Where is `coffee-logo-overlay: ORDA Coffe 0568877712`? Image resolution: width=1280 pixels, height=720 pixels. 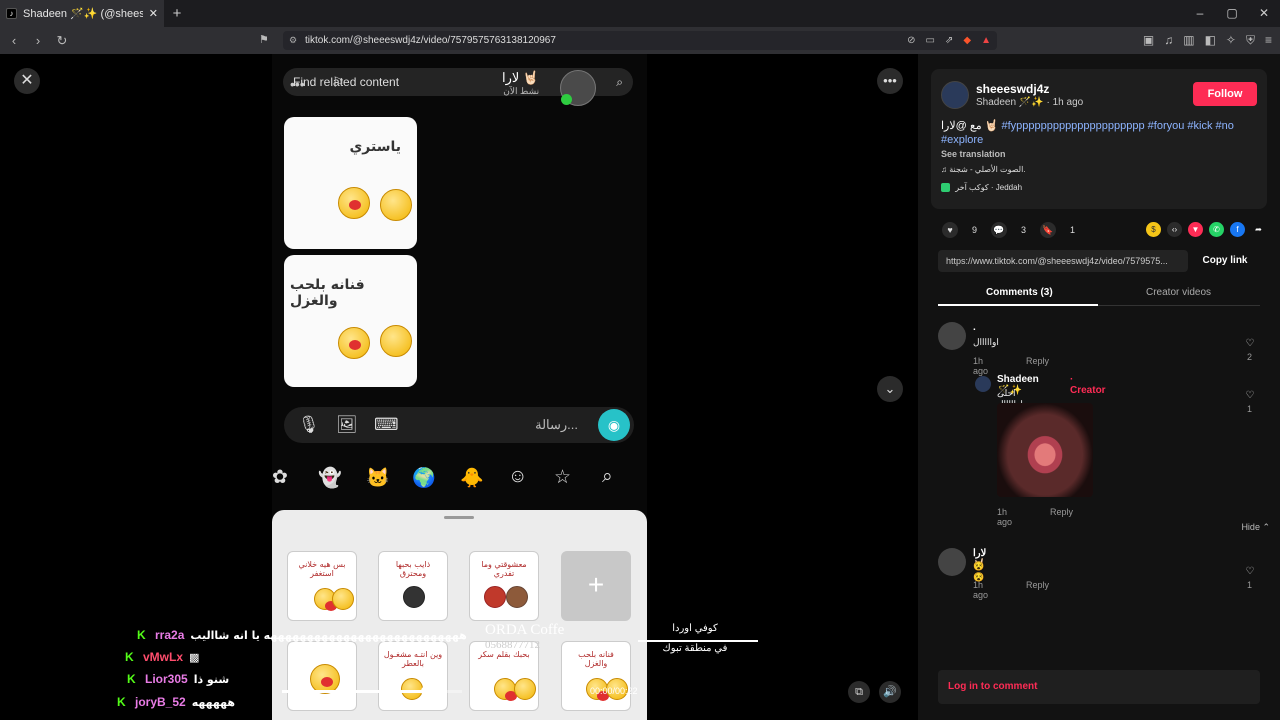 coffee-logo-overlay: ORDA Coffe 0568877712 is located at coordinates (531, 636).